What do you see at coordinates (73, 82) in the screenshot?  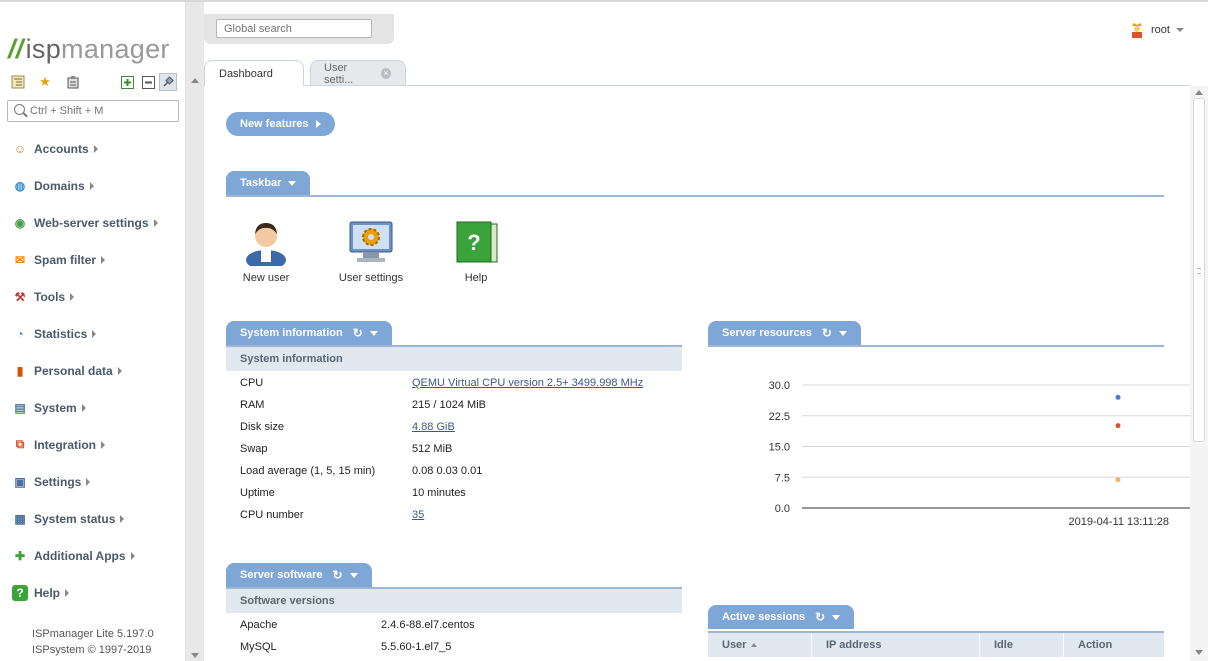 I see `clipboard-icon` at bounding box center [73, 82].